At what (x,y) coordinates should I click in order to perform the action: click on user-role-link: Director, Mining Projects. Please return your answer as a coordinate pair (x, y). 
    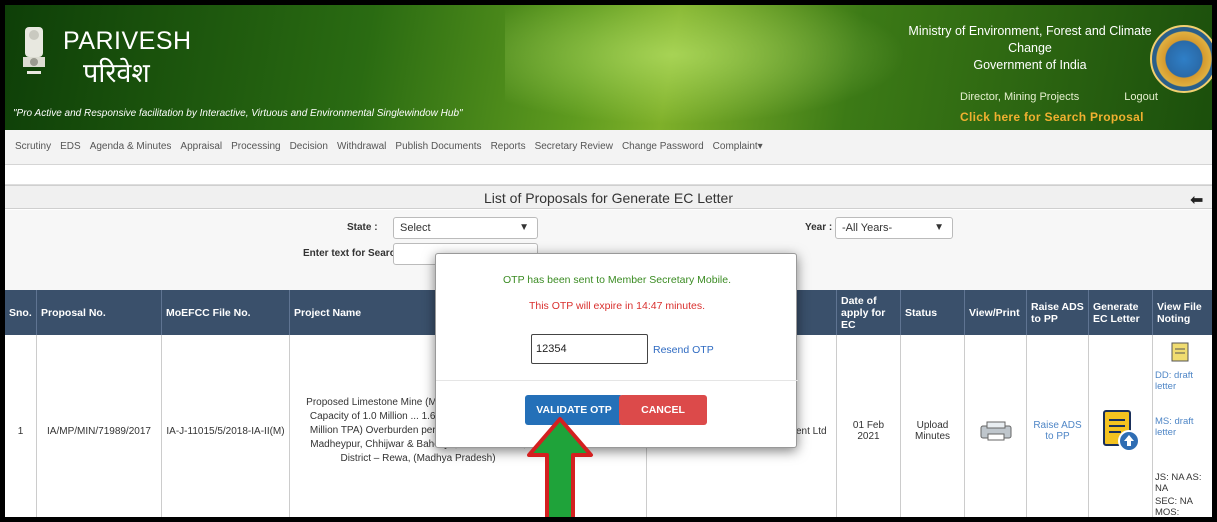
    Looking at the image, I should click on (1019, 97).